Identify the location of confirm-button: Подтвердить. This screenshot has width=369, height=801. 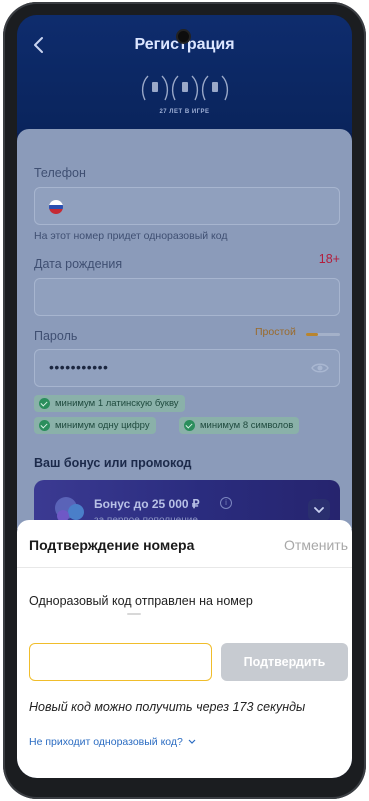
(284, 662).